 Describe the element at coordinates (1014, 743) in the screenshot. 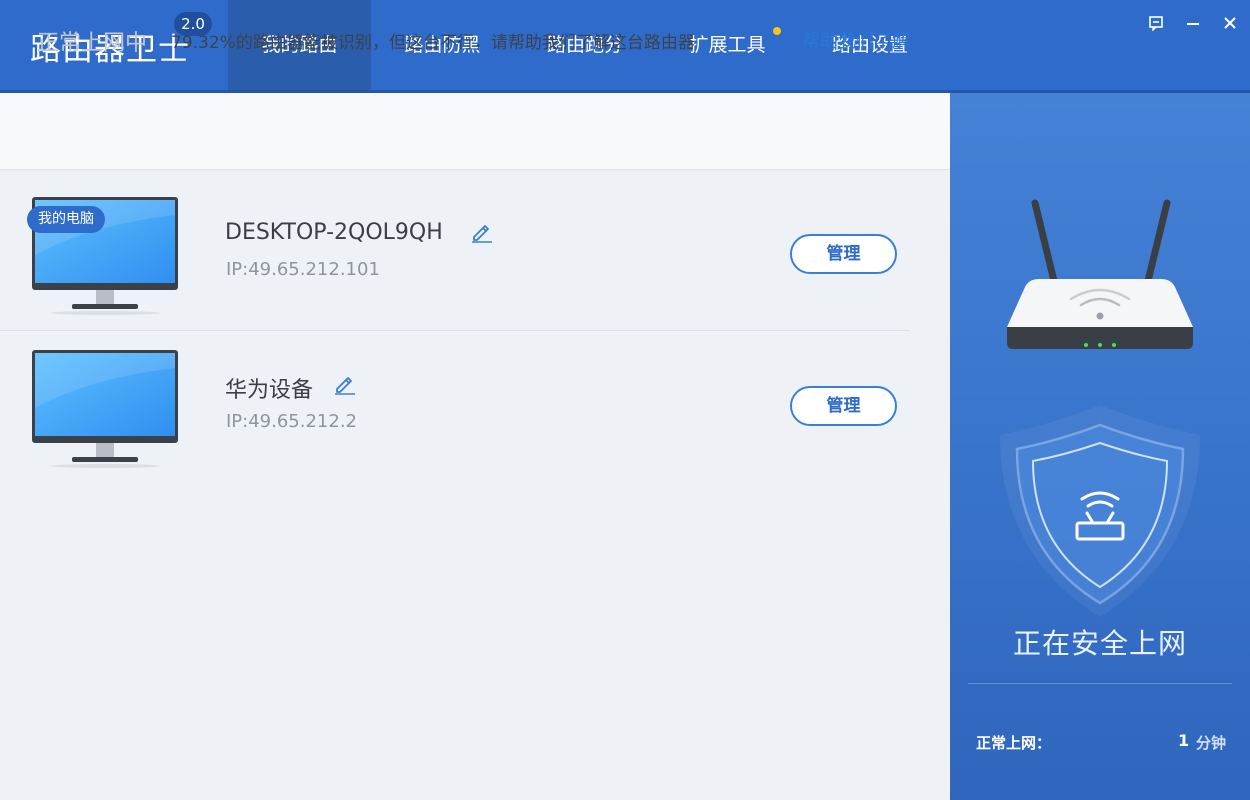

I see `uptime-label: 正常上网：` at that location.